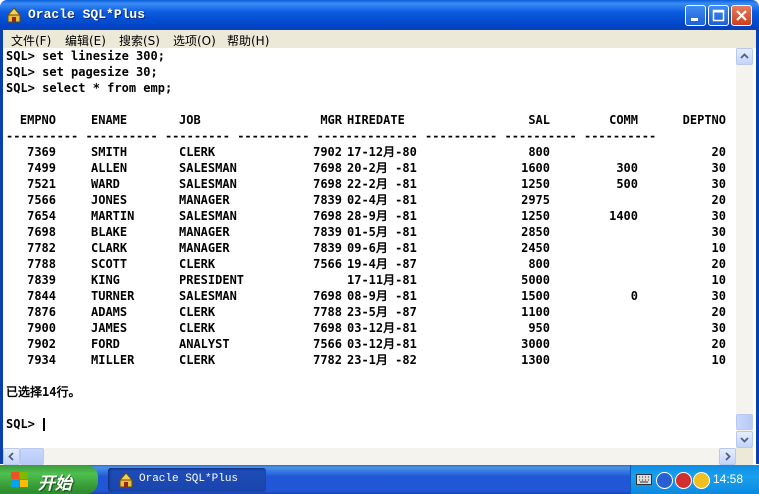  Describe the element at coordinates (744, 422) in the screenshot. I see `vertical-scroll-thumb` at that location.